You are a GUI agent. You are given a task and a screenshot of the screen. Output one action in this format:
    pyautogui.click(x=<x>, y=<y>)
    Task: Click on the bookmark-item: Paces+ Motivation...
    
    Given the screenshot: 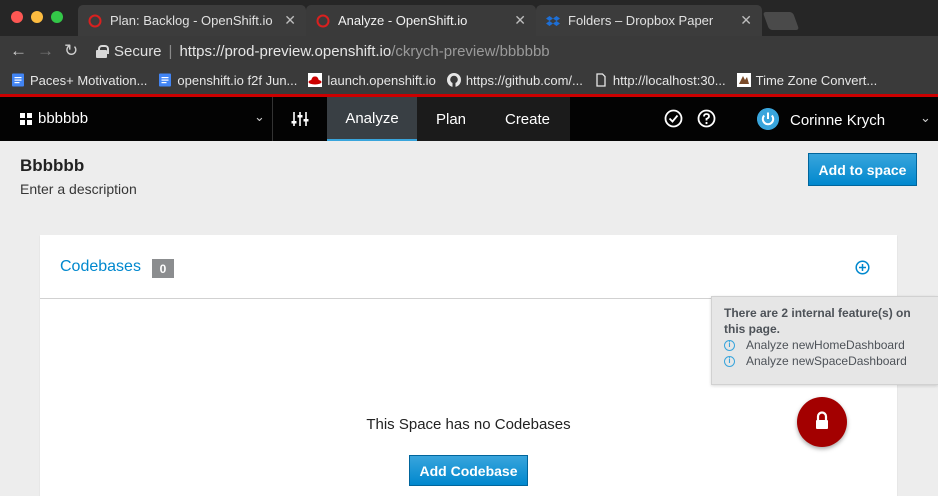 What is the action you would take?
    pyautogui.click(x=79, y=80)
    